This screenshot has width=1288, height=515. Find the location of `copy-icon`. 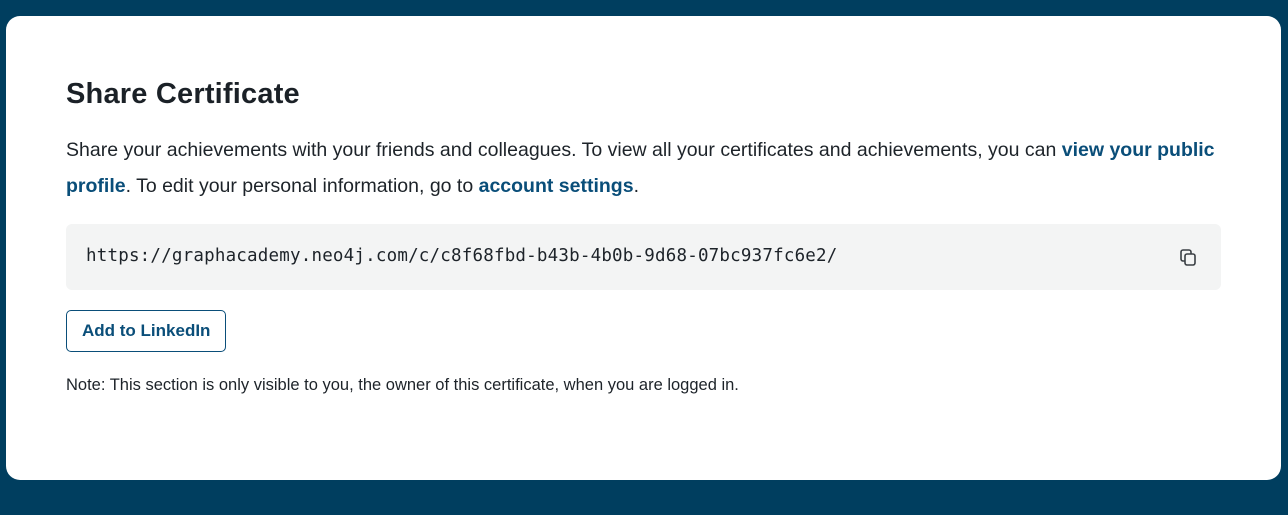

copy-icon is located at coordinates (1188, 257).